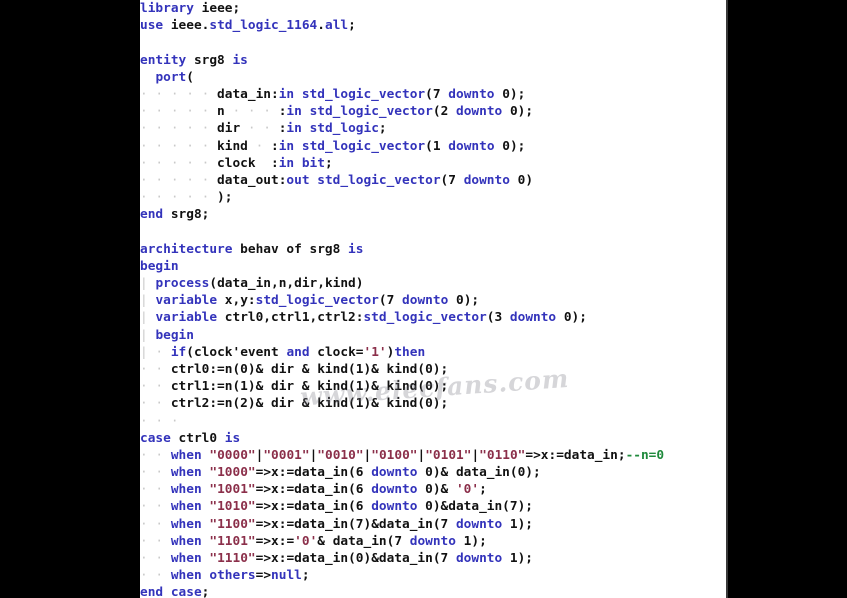  Describe the element at coordinates (434, 77) in the screenshot. I see `code-line: port(` at that location.